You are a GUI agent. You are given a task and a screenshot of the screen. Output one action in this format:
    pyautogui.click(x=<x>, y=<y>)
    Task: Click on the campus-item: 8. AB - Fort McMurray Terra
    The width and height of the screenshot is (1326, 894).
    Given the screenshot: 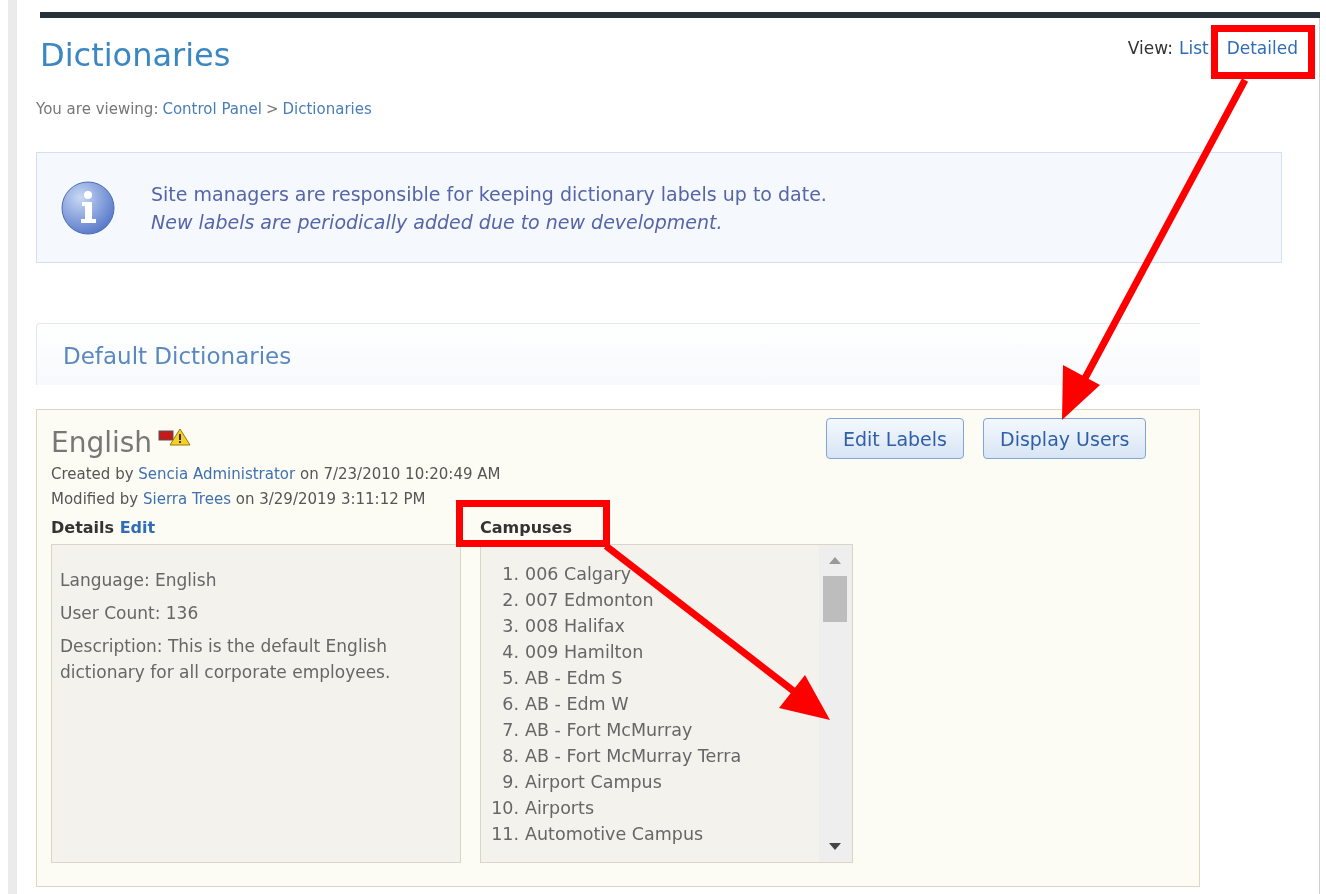 What is the action you would take?
    pyautogui.click(x=622, y=756)
    